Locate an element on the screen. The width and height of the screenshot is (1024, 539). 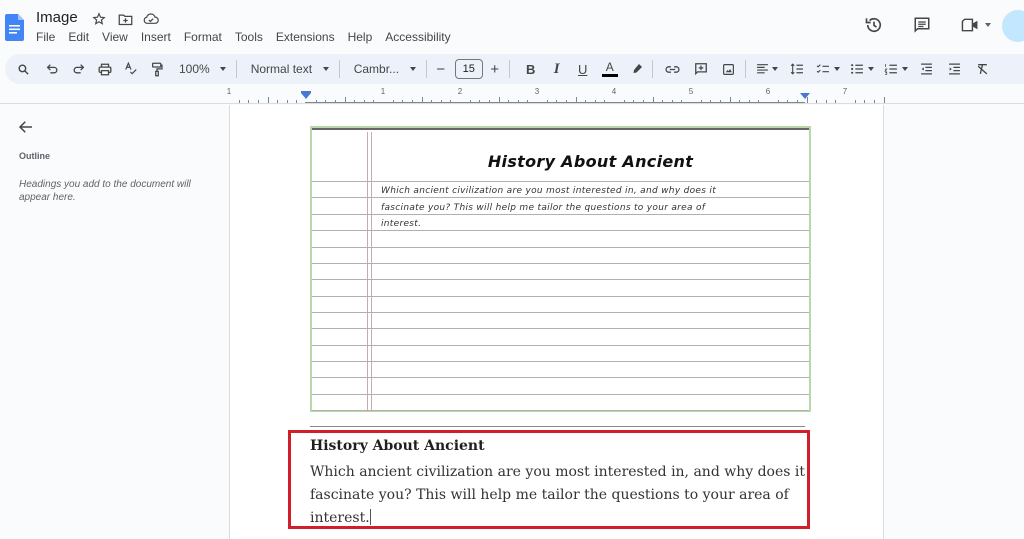
add-comment-button is located at coordinates (701, 69).